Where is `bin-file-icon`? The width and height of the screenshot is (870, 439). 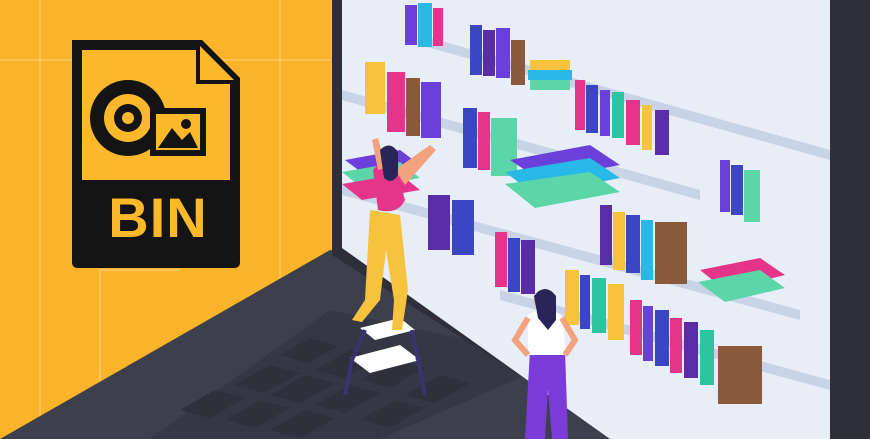 bin-file-icon is located at coordinates (156, 154).